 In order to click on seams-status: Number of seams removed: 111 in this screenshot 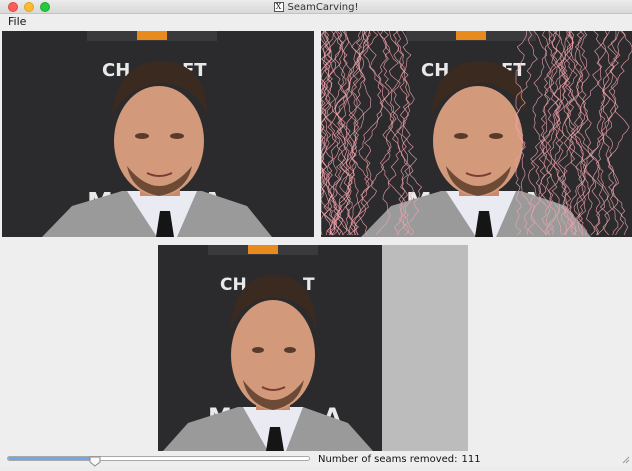, I will do `click(399, 459)`.